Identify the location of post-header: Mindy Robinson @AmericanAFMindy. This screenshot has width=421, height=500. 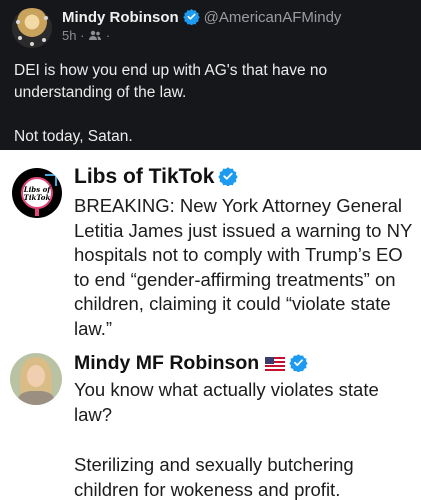
(237, 18).